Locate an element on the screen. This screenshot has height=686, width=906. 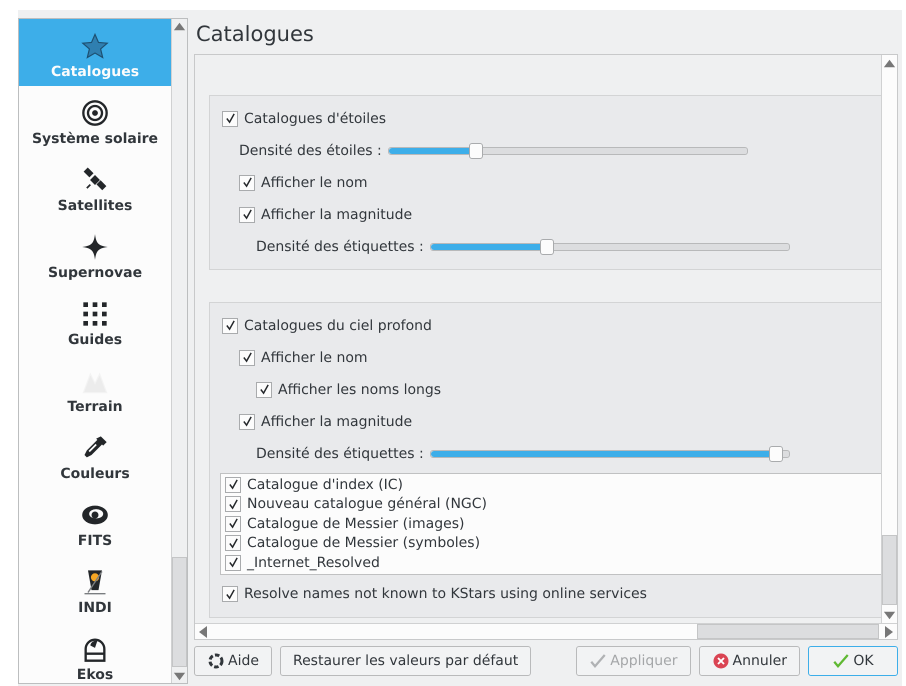
star-icon is located at coordinates (95, 46).